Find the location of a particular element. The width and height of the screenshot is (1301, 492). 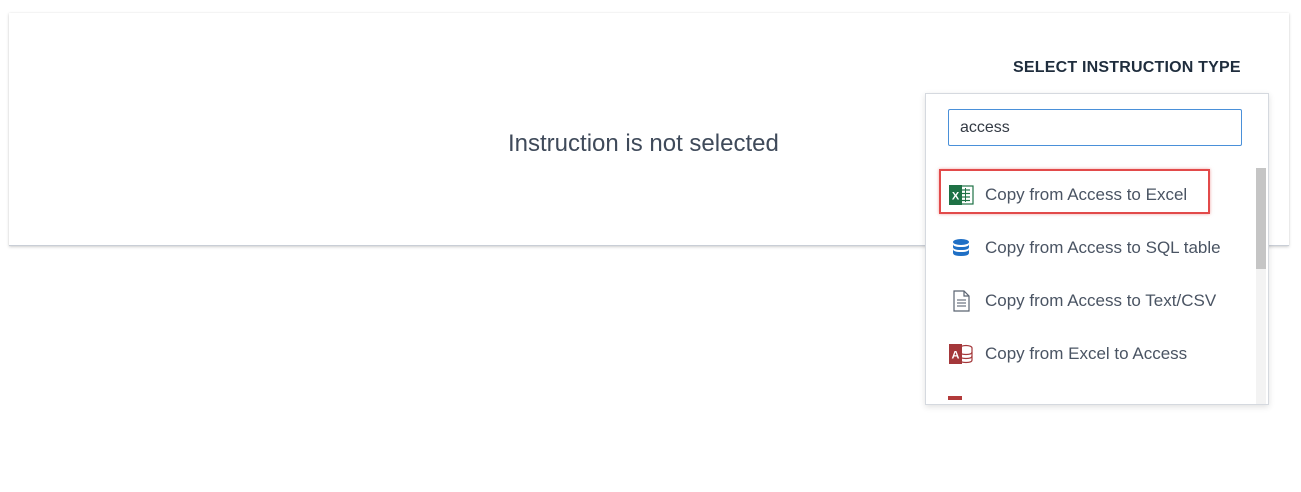

text-file-icon is located at coordinates (961, 300).